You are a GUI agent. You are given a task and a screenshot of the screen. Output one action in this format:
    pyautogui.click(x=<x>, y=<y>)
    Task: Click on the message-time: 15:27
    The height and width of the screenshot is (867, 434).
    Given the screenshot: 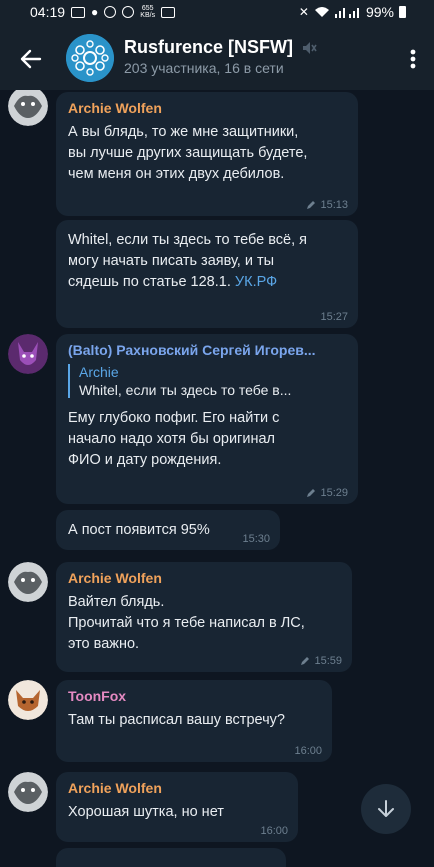 What is the action you would take?
    pyautogui.click(x=334, y=317)
    